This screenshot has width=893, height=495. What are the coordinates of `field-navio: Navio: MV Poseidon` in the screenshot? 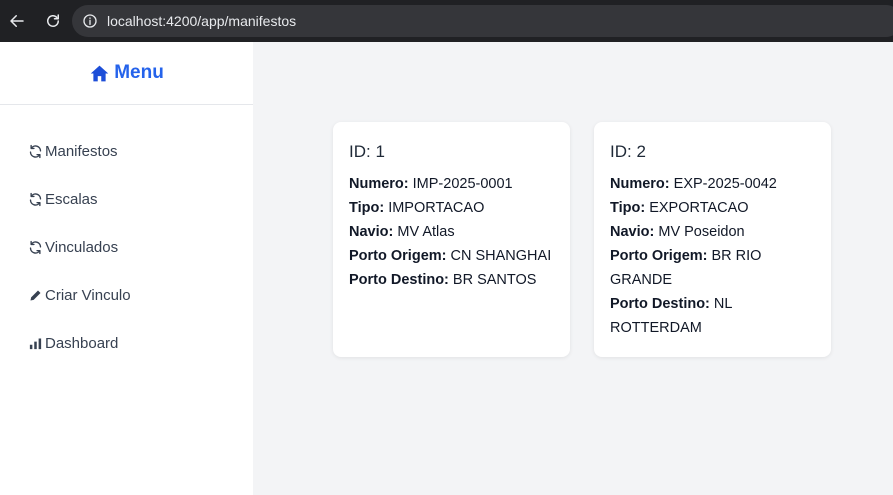 It's located at (712, 232).